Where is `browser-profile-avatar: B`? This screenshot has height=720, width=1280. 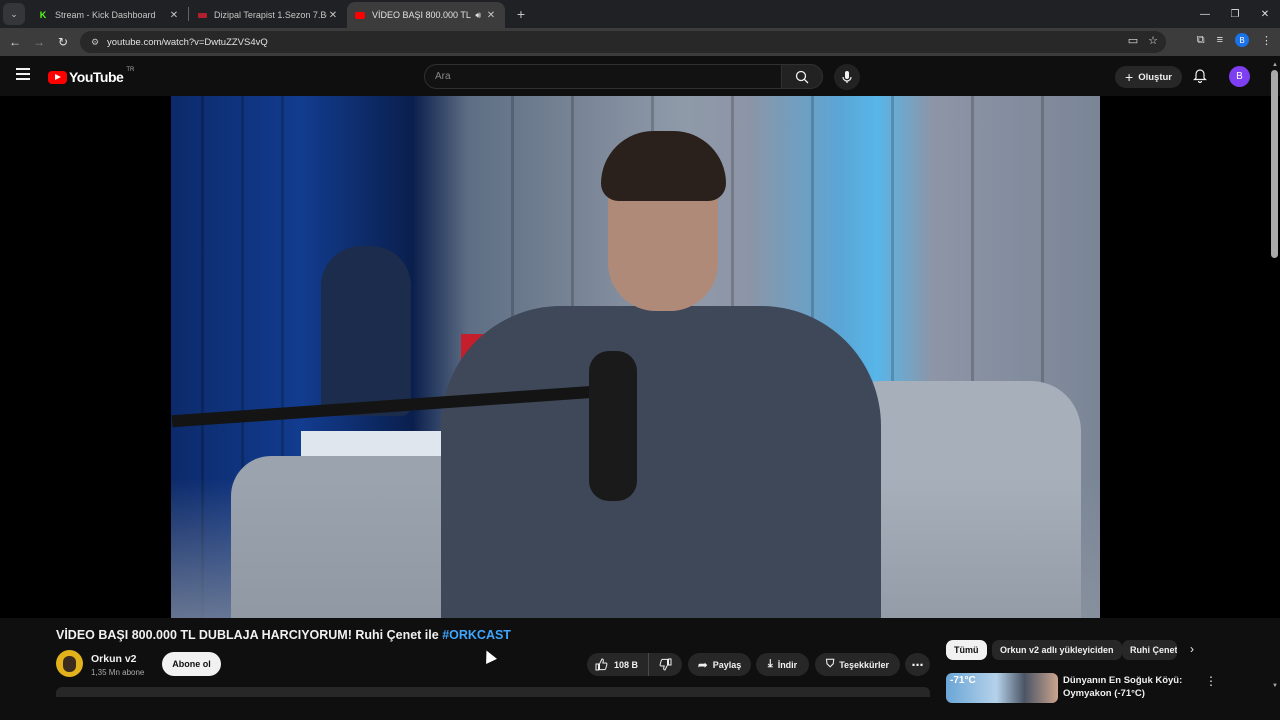
browser-profile-avatar: B is located at coordinates (1242, 40).